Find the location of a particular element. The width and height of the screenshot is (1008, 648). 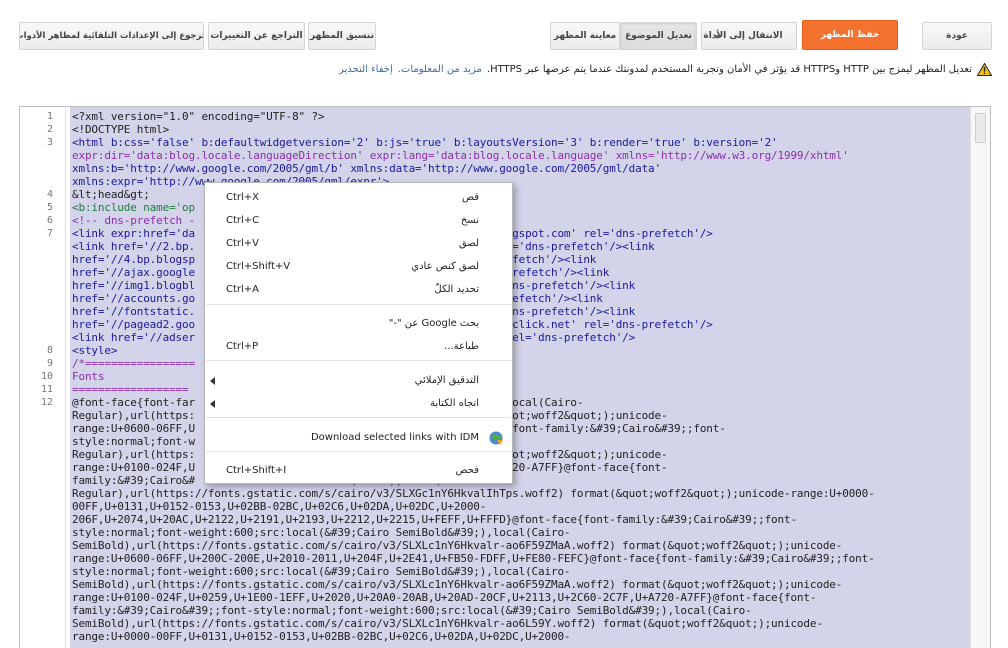

menu-item-paste-plain-text: Ctrl+Shift+V لصق كنص عادي is located at coordinates (358, 267).